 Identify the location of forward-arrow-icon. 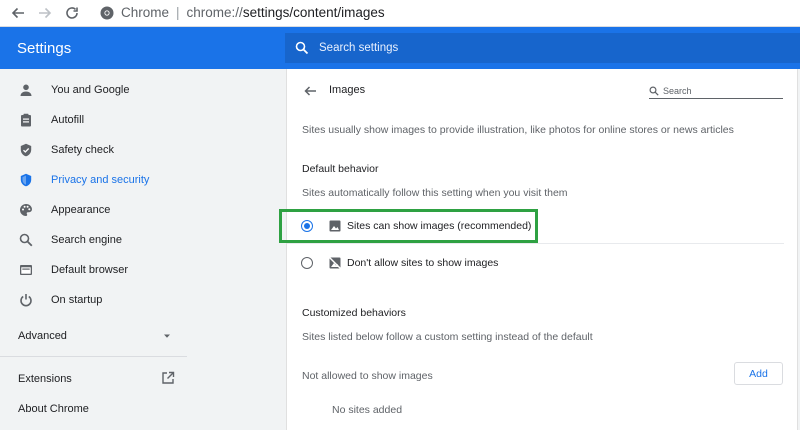
(45, 13).